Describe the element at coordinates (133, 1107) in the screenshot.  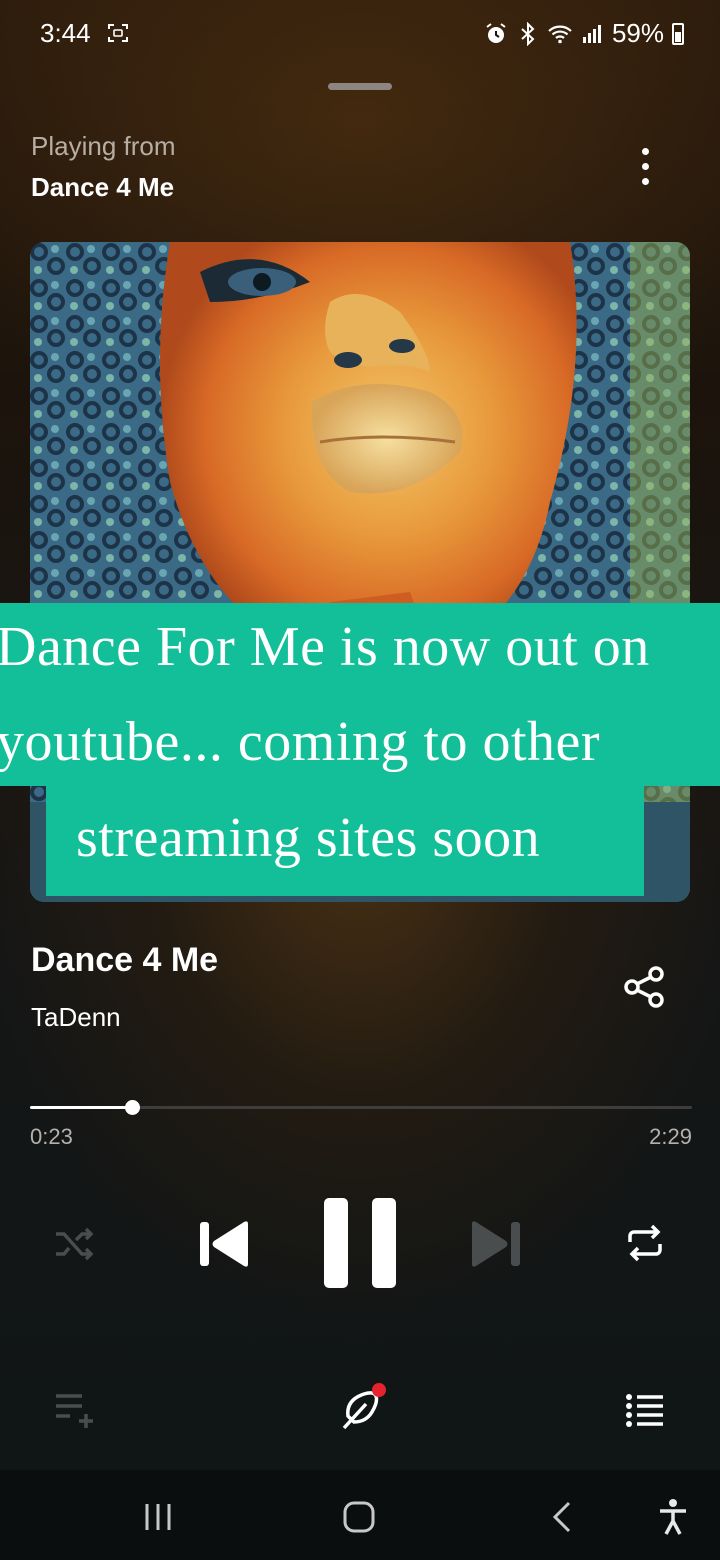
I see `progress-thumb` at that location.